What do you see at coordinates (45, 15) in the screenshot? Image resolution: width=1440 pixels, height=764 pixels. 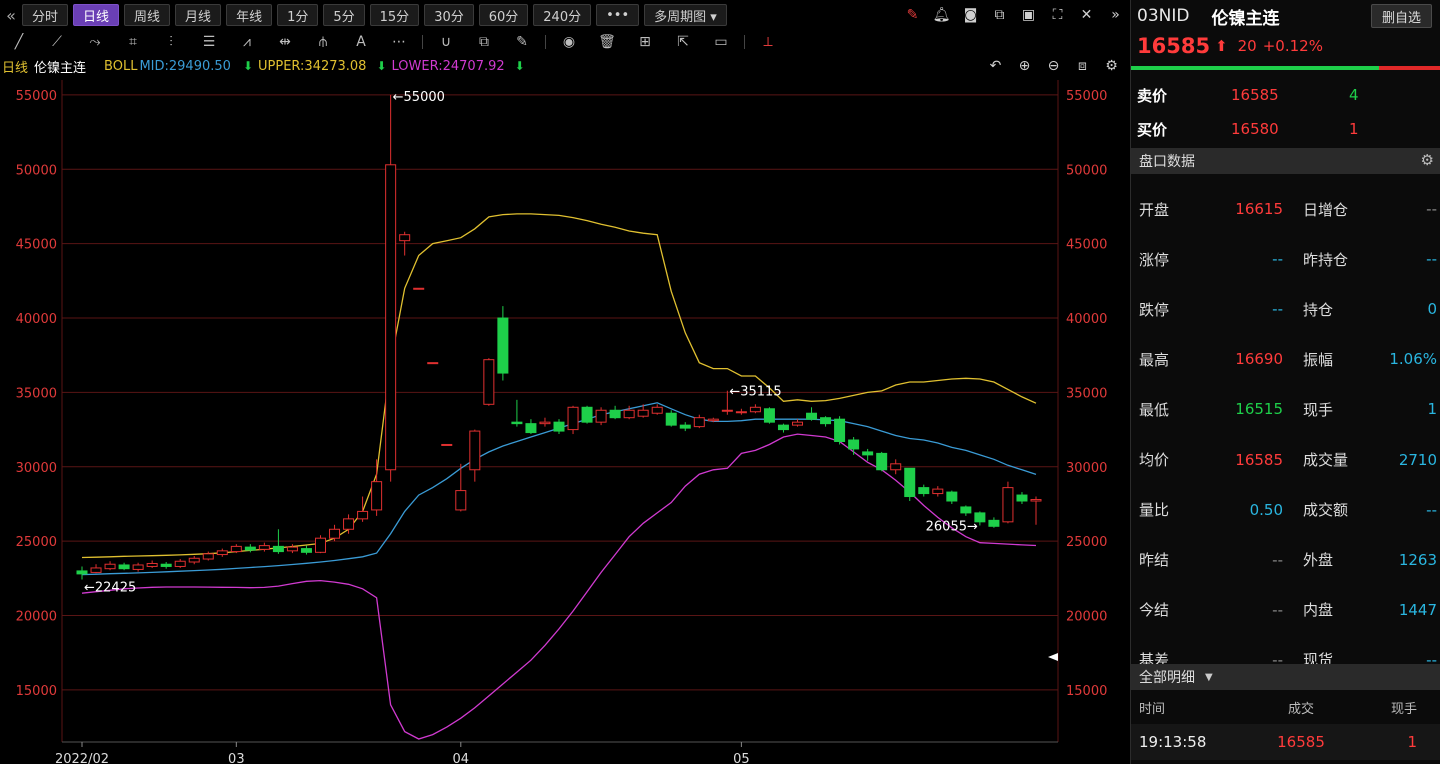 I see `period-button: 分时` at bounding box center [45, 15].